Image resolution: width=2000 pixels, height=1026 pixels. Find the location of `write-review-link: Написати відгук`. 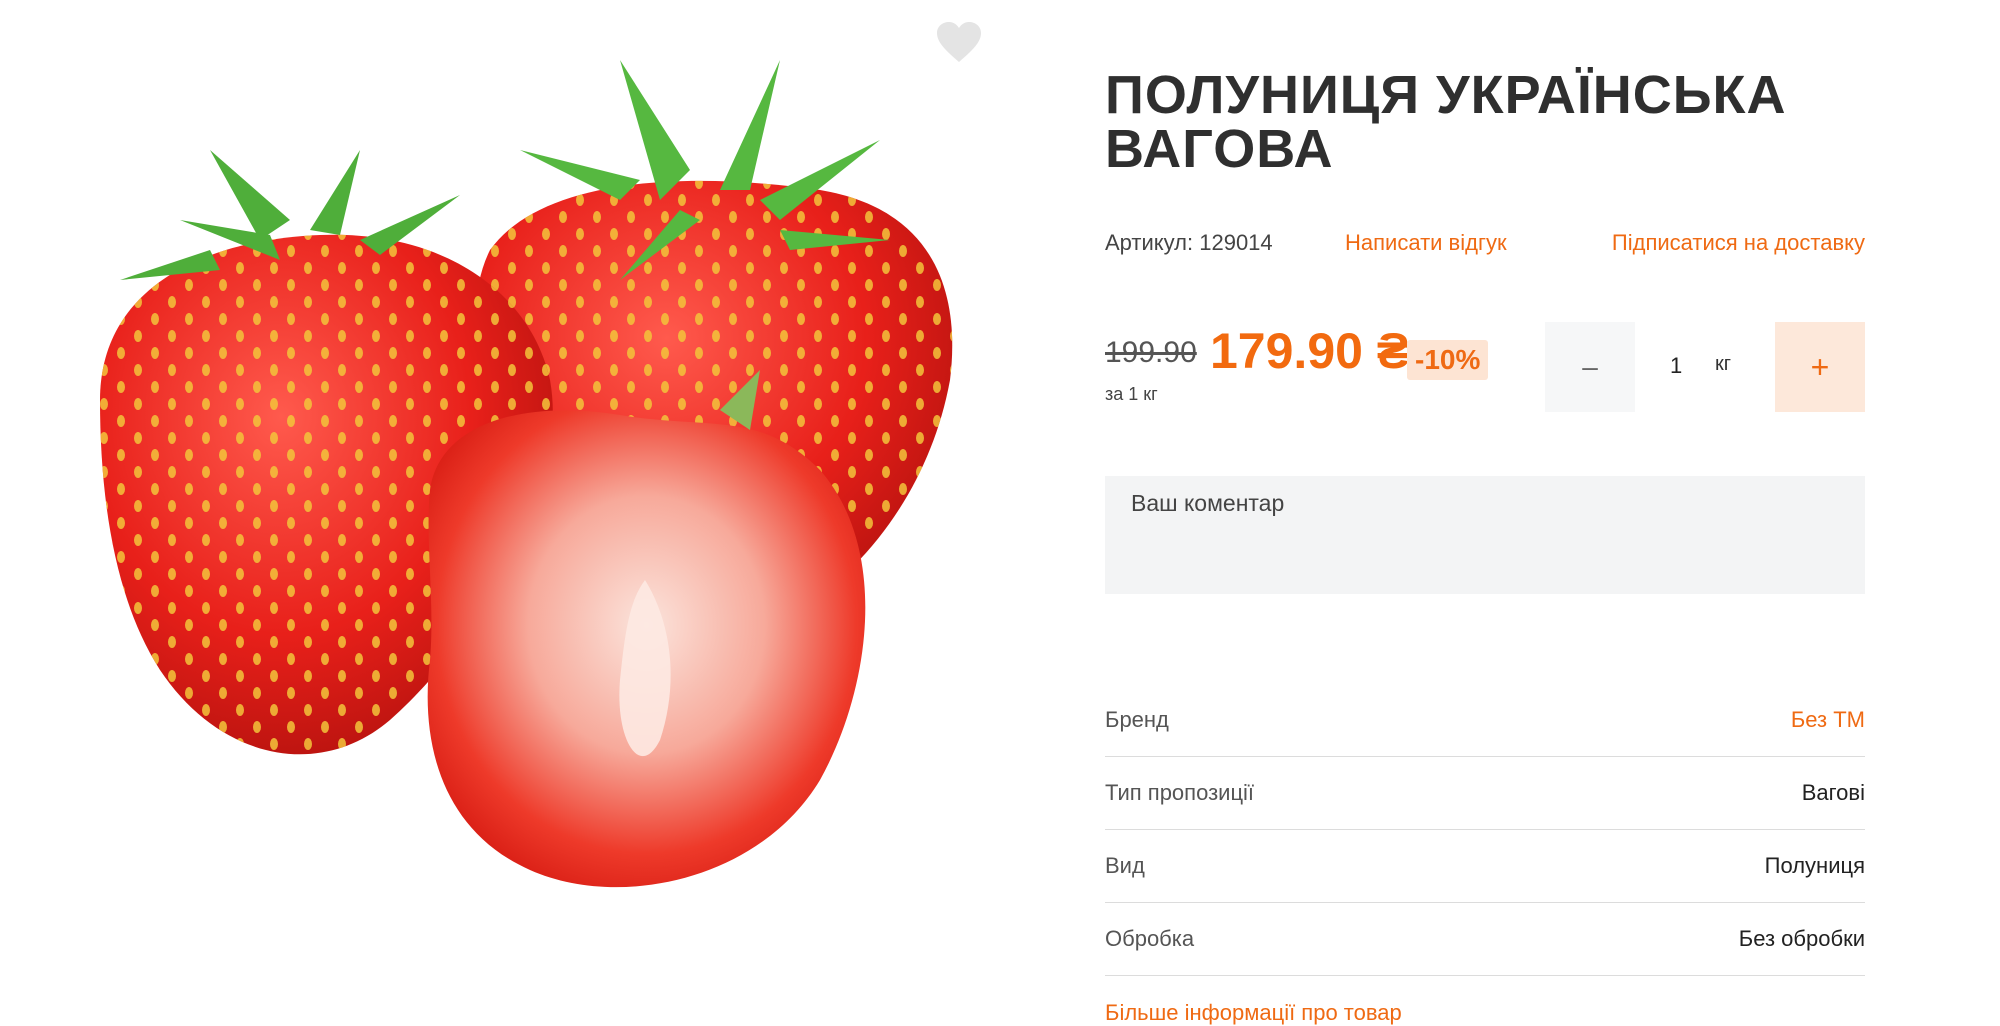

write-review-link: Написати відгук is located at coordinates (1426, 243).